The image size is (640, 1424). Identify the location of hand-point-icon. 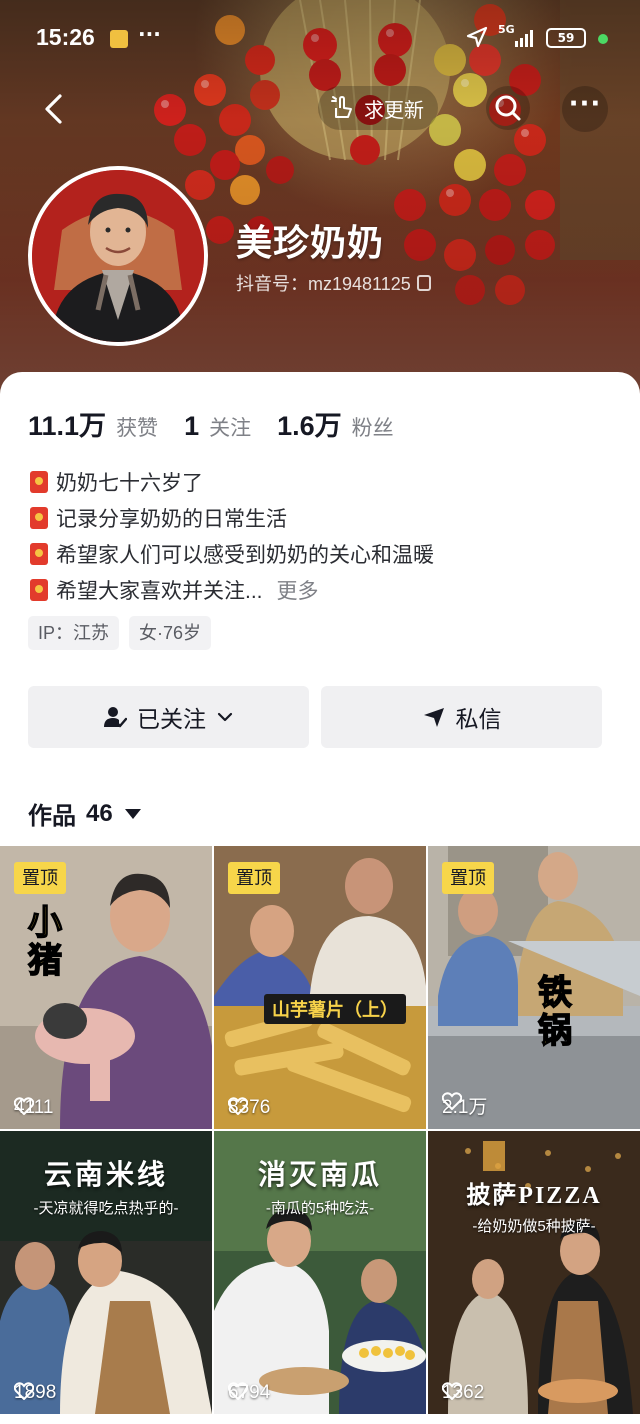
(341, 107).